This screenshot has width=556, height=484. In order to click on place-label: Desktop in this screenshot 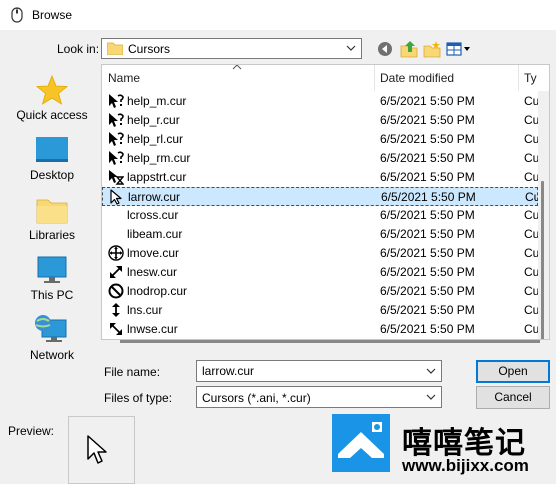, I will do `click(52, 175)`.